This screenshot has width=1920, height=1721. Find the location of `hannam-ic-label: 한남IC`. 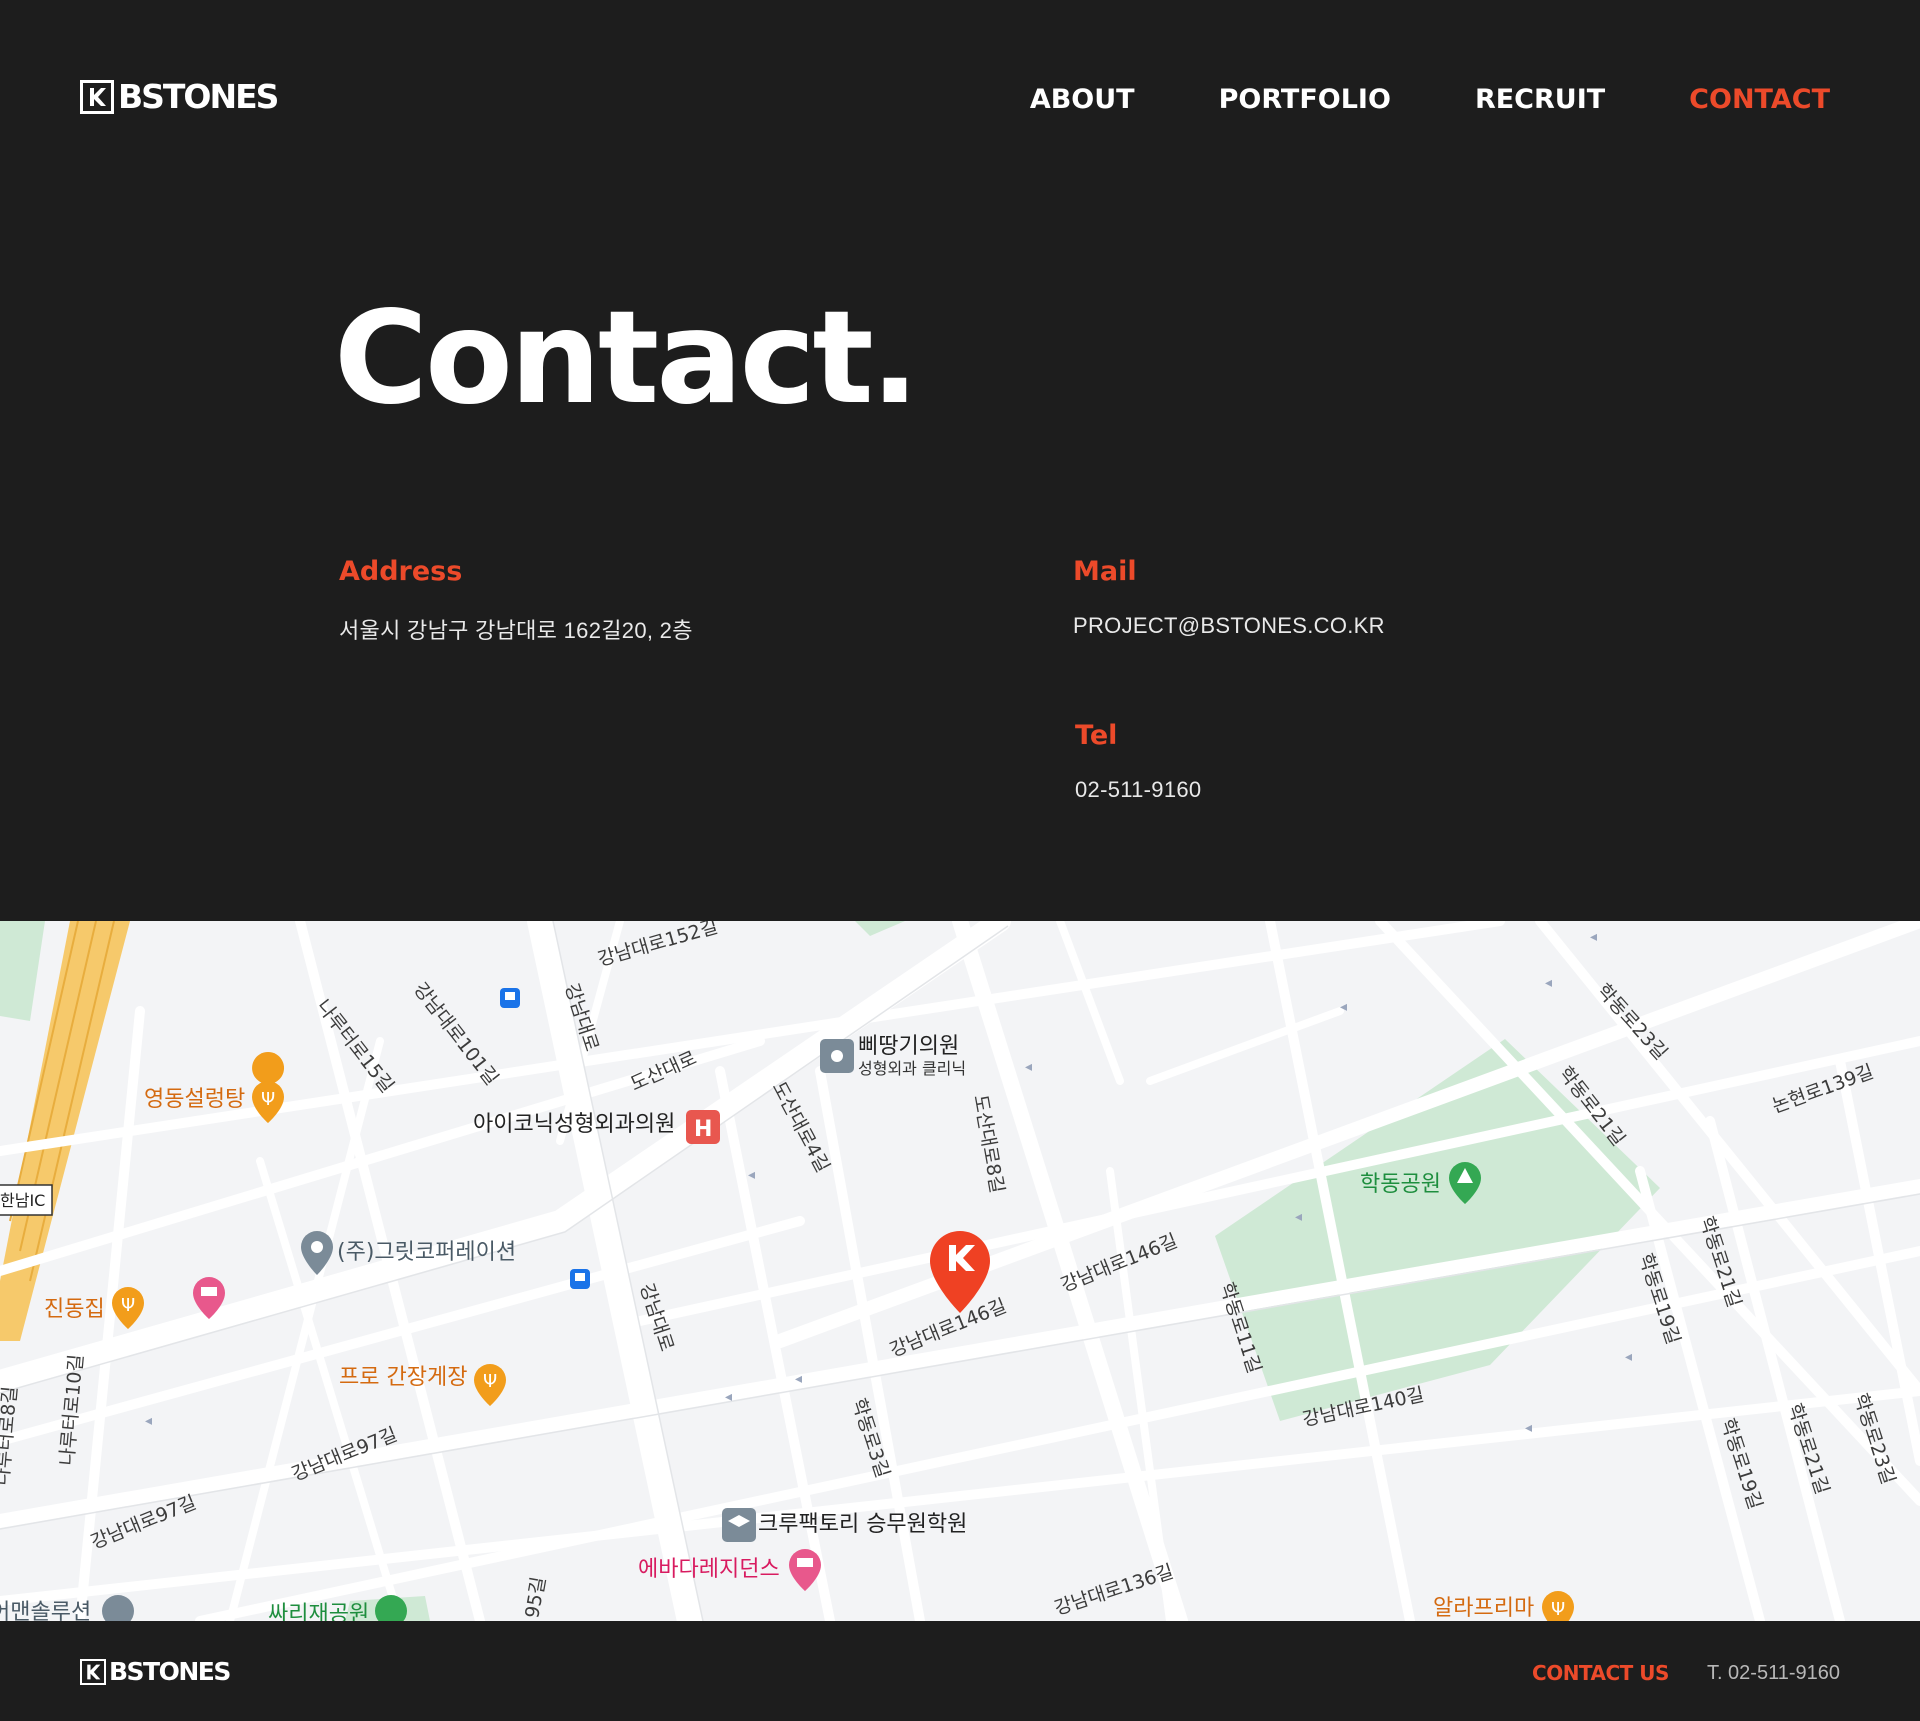

hannam-ic-label: 한남IC is located at coordinates (26, 1200).